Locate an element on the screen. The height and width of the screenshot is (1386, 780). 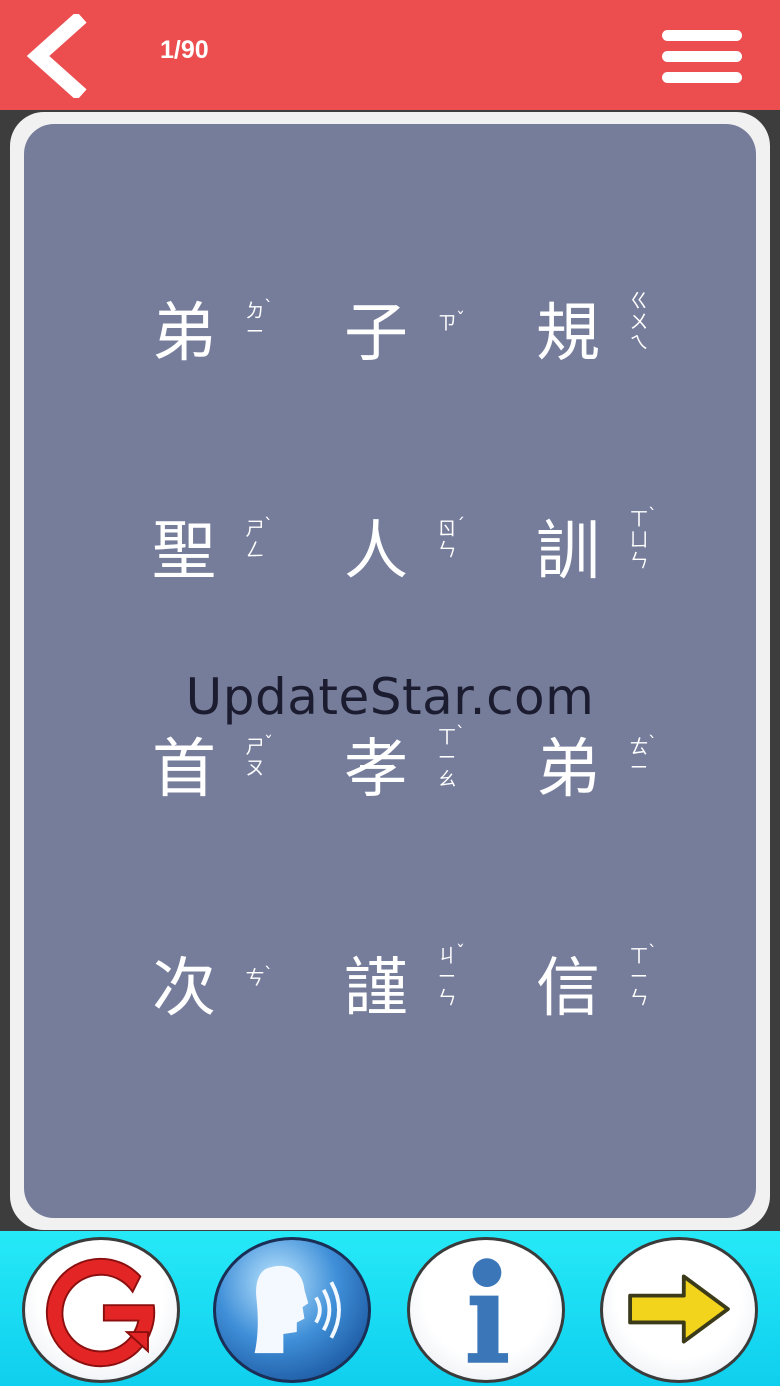
hanzi-character: 人 is located at coordinates (376, 552).